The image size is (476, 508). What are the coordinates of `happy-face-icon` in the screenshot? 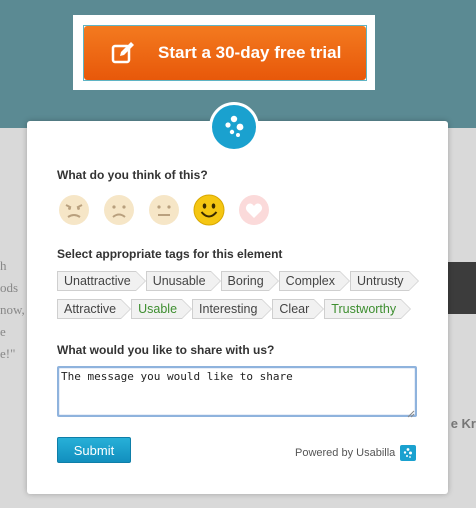 It's located at (209, 210).